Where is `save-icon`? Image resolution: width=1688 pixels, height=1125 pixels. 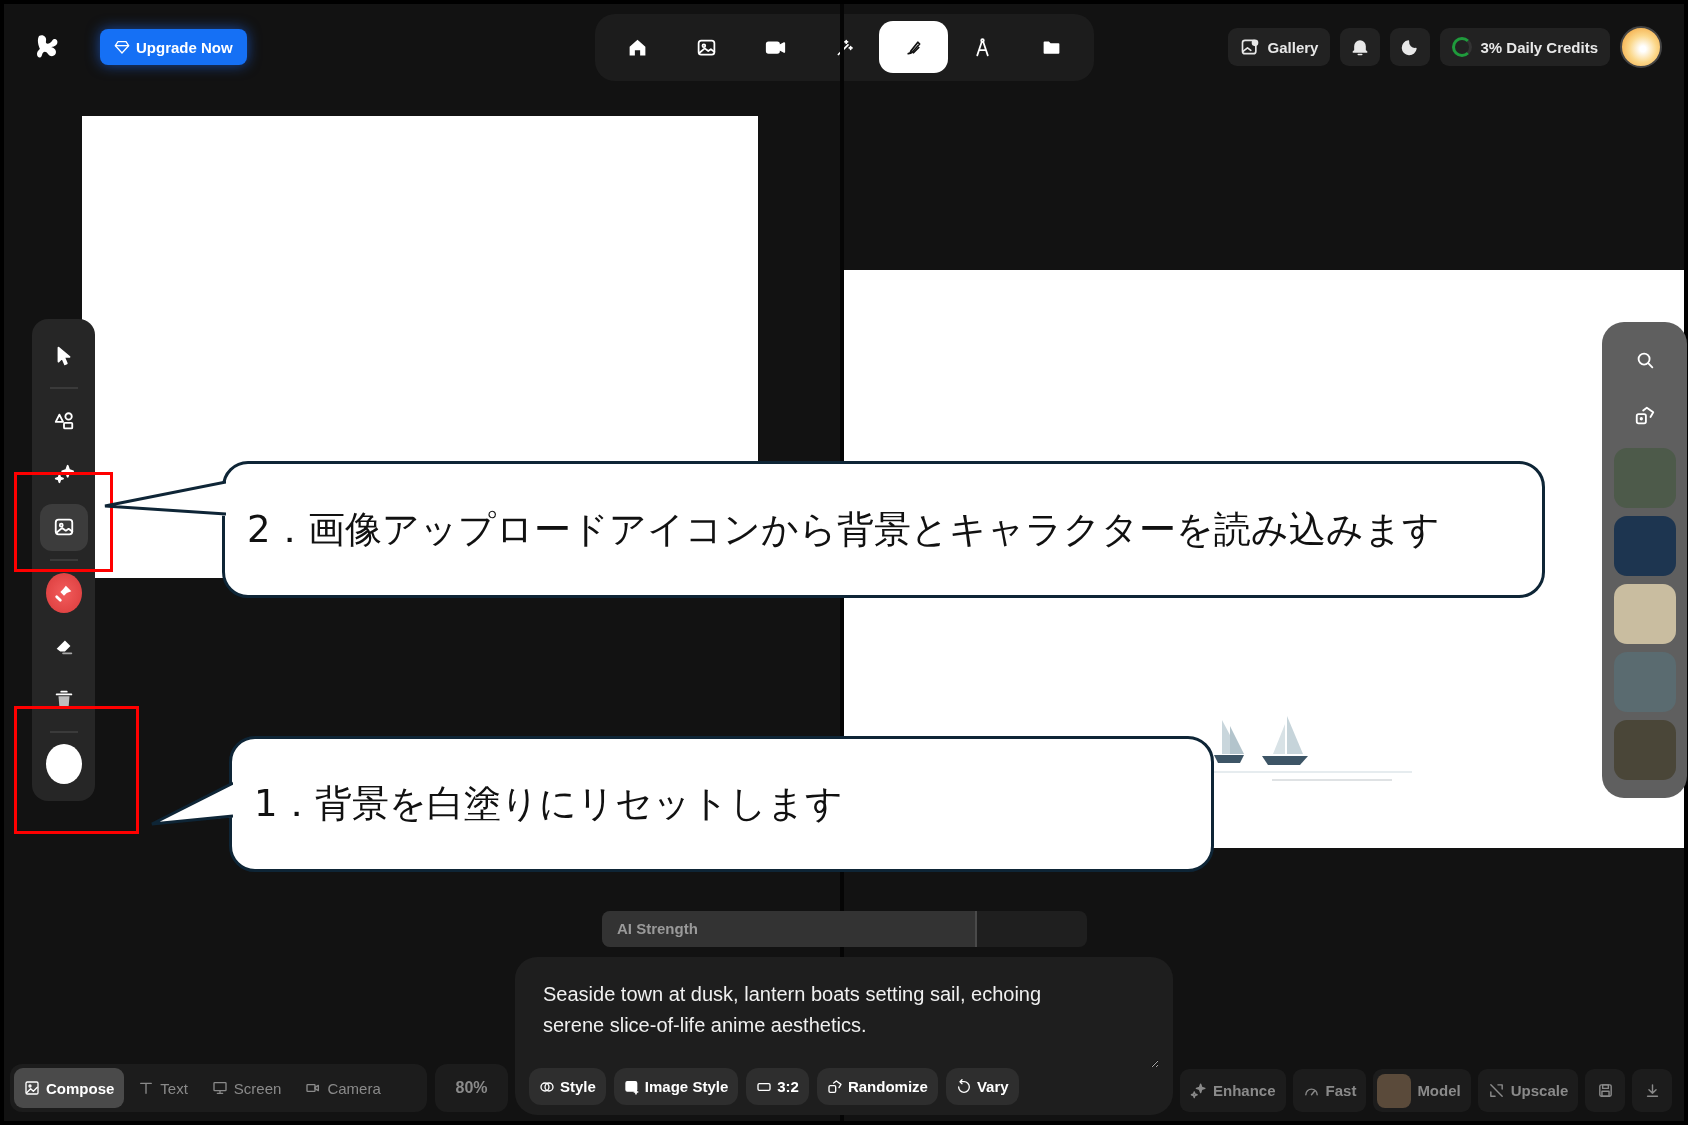
save-icon is located at coordinates (1605, 1090).